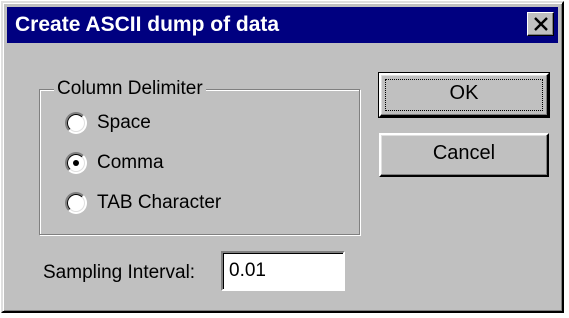 This screenshot has height=318, width=569. Describe the element at coordinates (159, 203) in the screenshot. I see `radio-tab-label: TAB Character` at that location.